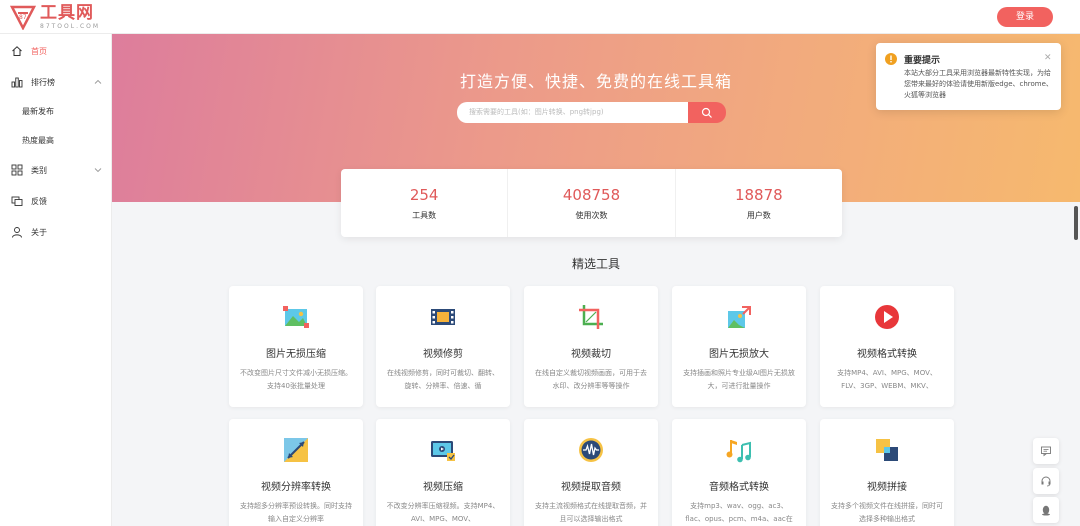 The height and width of the screenshot is (526, 1080). I want to click on tool-card: 视频修剪 在线视频修剪，同时可裁切、翻转、旋转、分辨率、倍速、循, so click(443, 346).